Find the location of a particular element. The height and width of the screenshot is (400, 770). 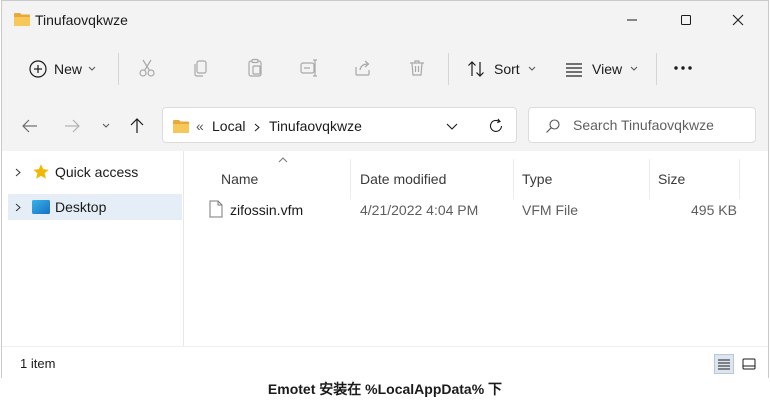

view-button: View is located at coordinates (601, 69).